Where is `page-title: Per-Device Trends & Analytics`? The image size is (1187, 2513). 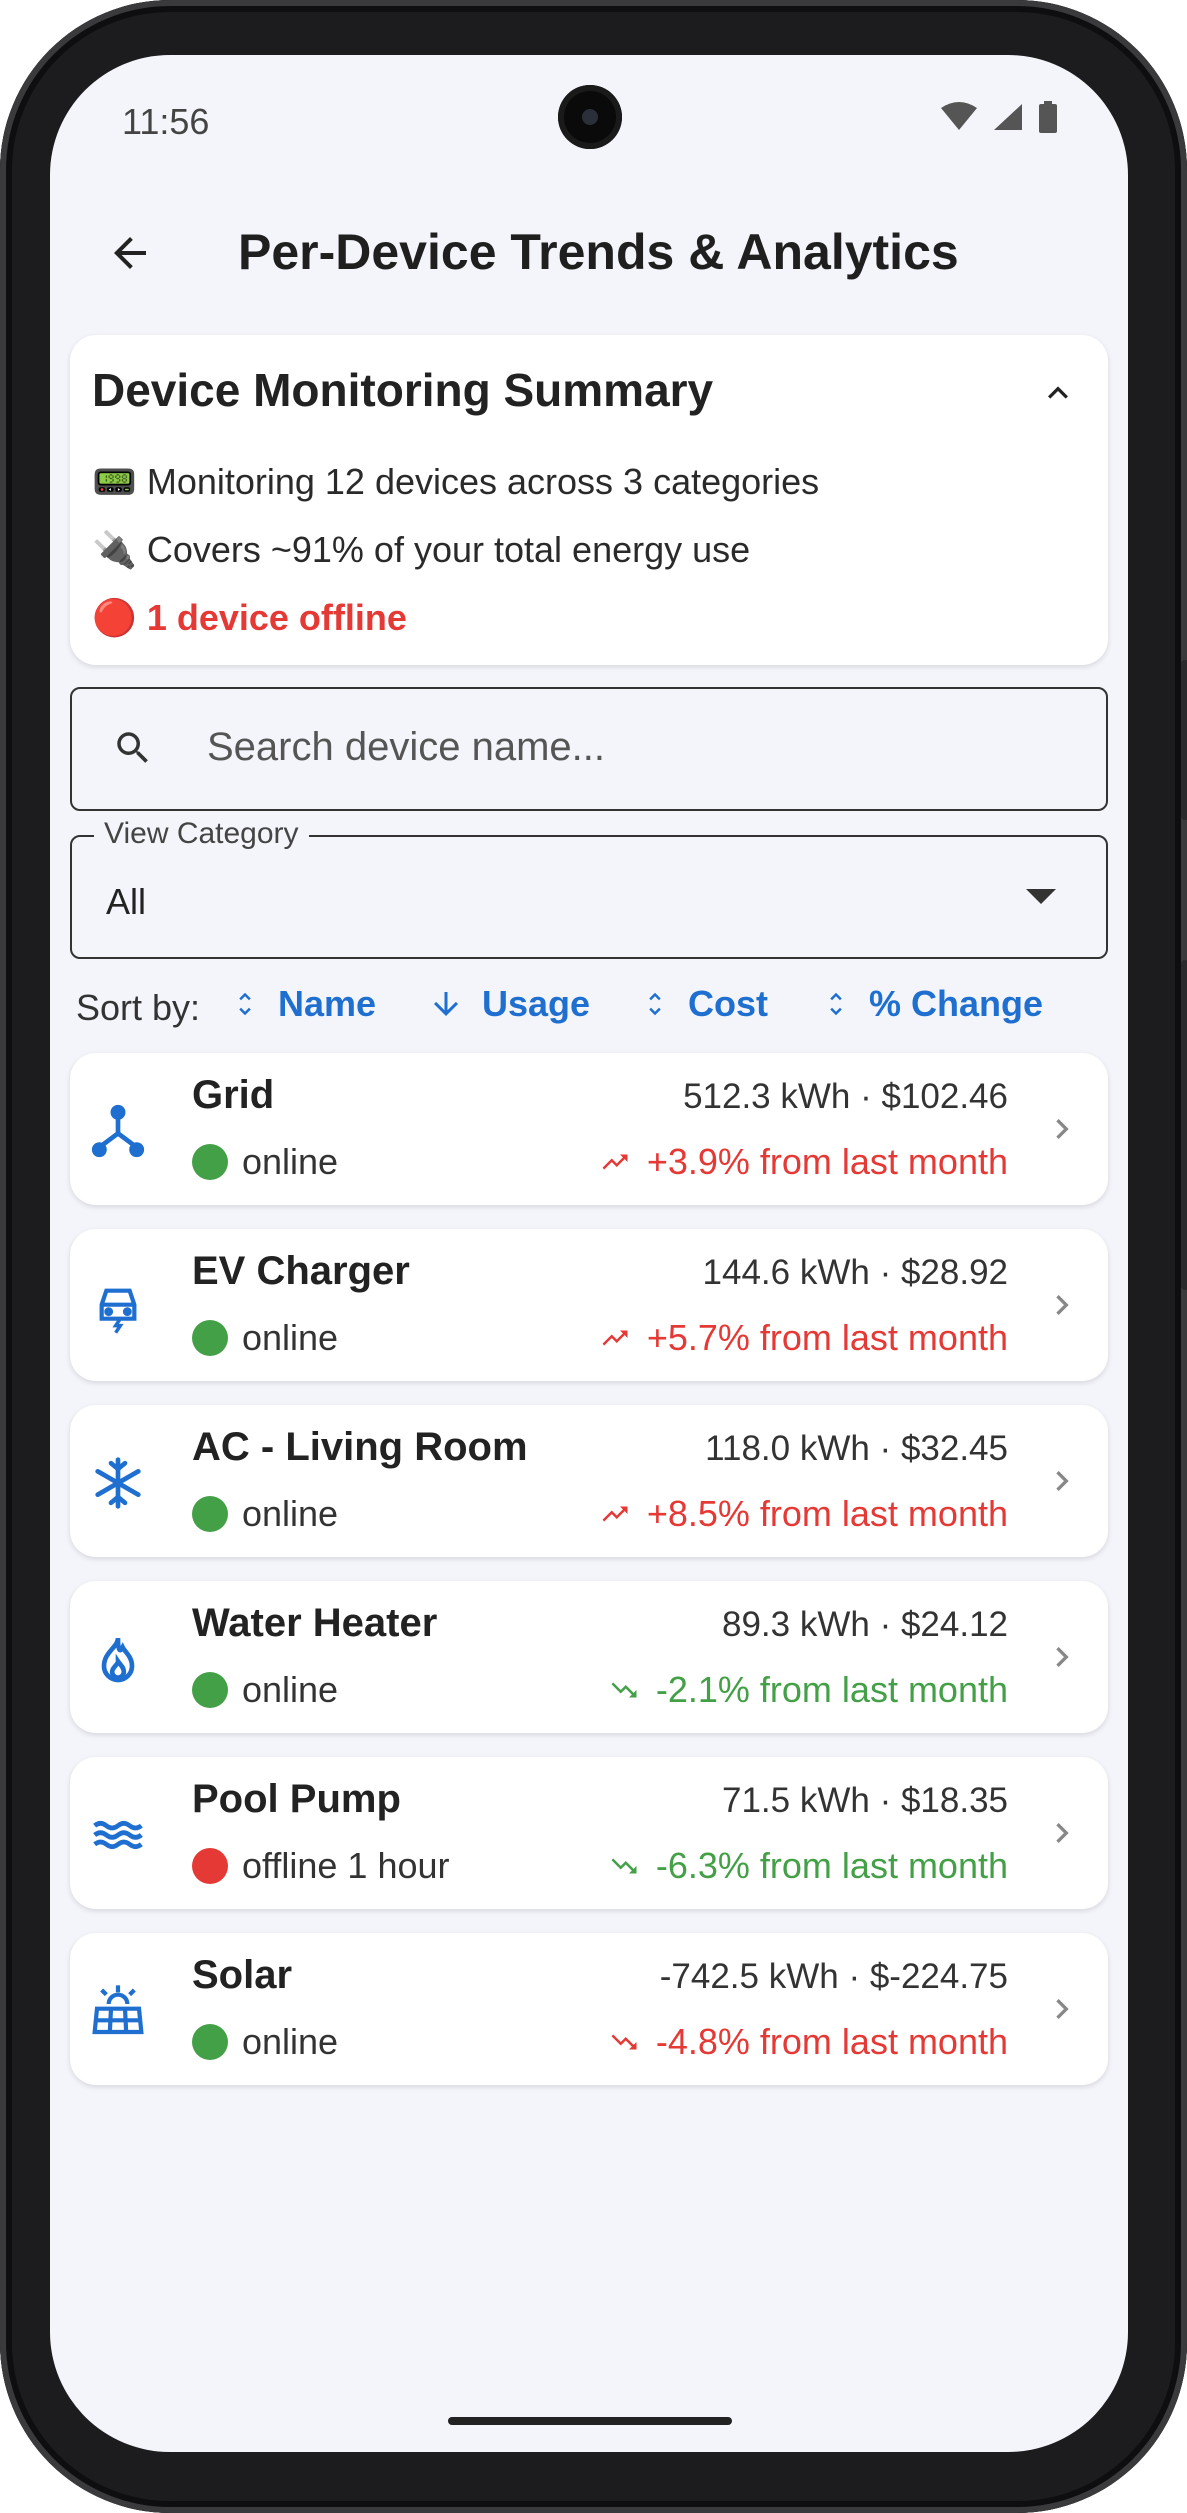 page-title: Per-Device Trends & Analytics is located at coordinates (598, 252).